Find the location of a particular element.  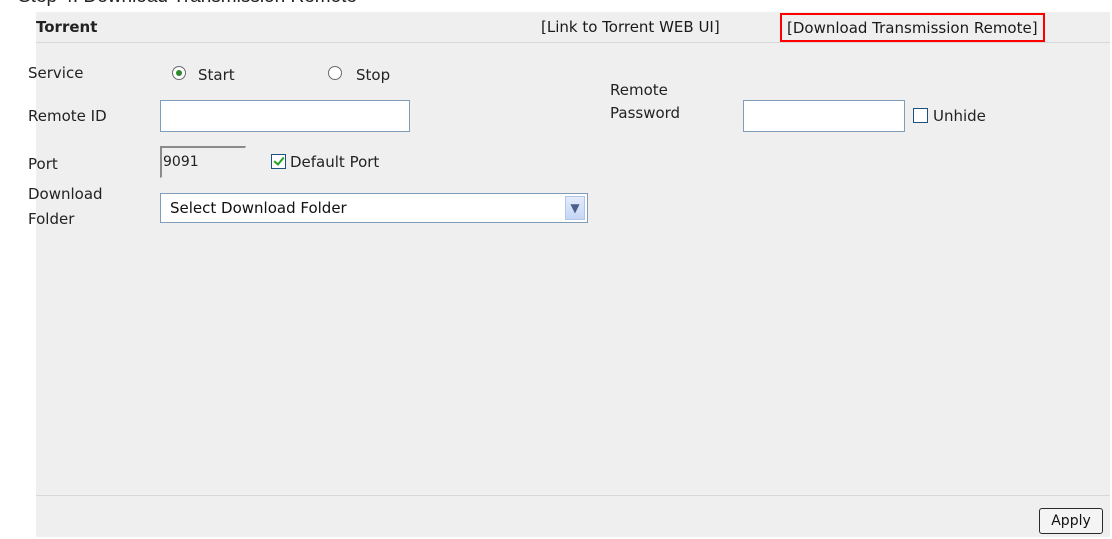

remote-password-input is located at coordinates (824, 116).